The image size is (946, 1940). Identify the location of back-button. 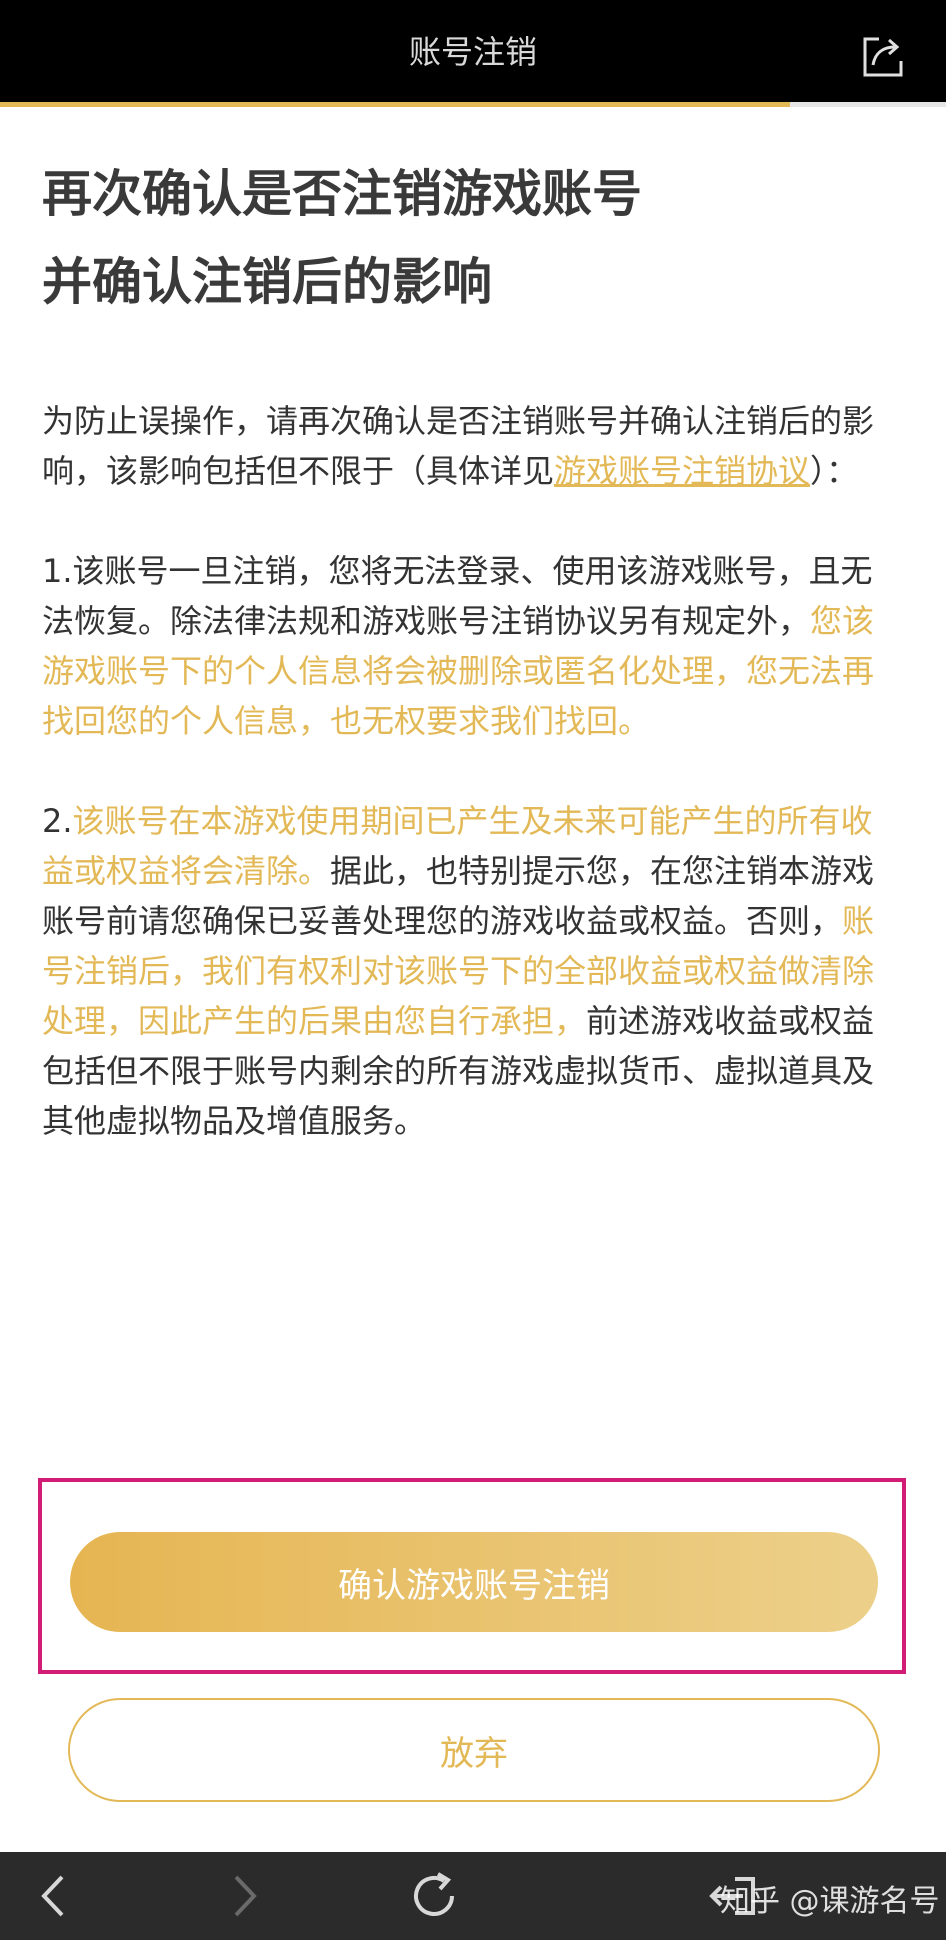
(54, 1896).